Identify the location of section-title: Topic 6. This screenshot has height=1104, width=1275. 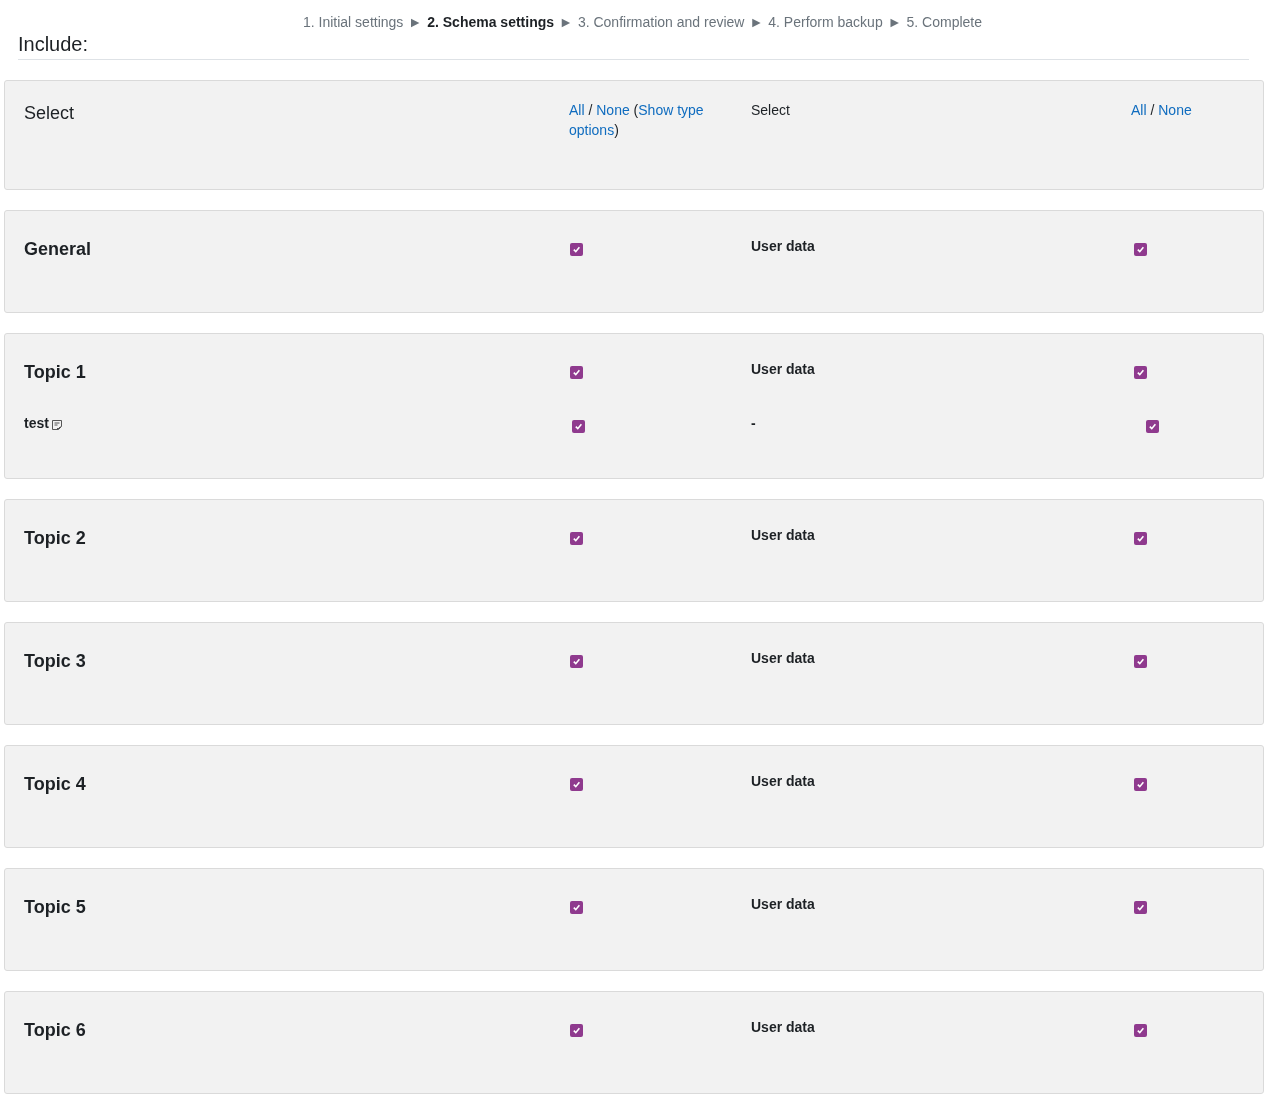
(55, 1030).